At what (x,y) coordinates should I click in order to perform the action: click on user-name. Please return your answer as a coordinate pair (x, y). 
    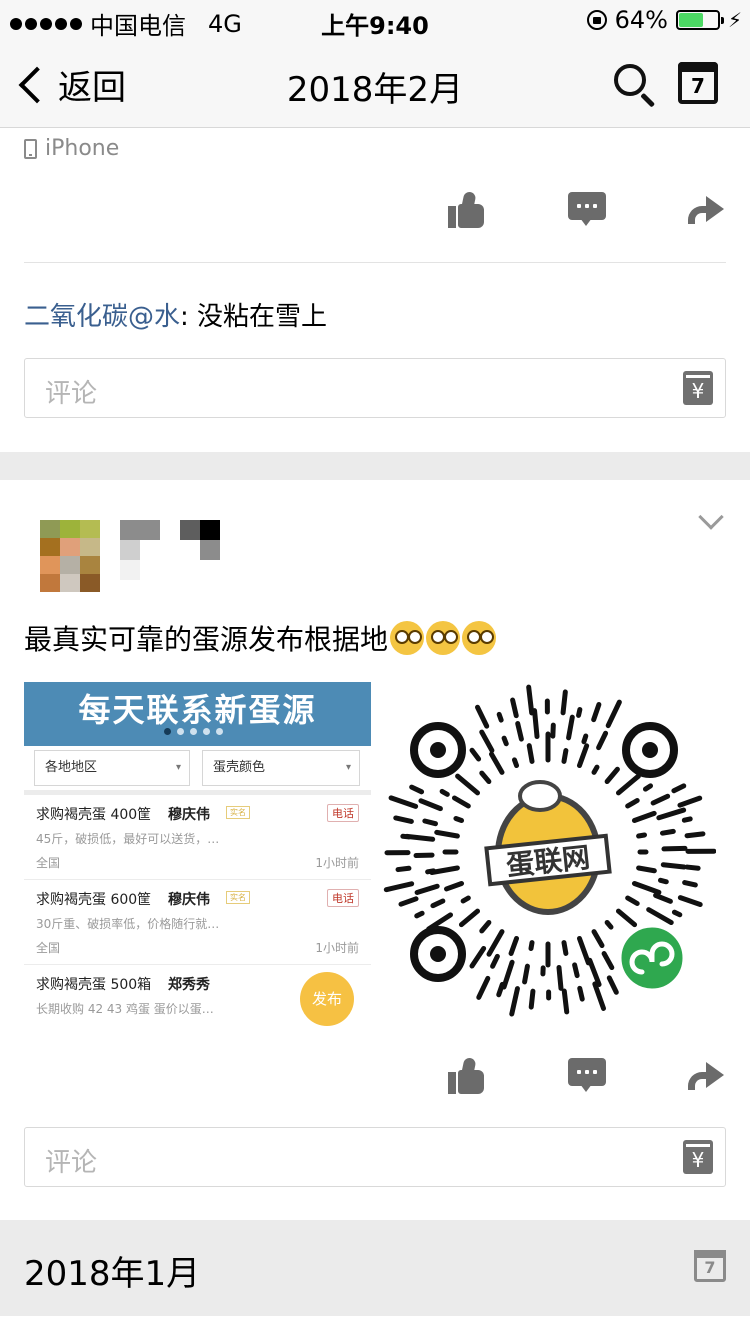
    Looking at the image, I should click on (175, 550).